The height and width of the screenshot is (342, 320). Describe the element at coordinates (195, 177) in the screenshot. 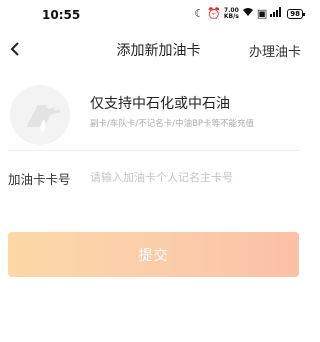

I see `card-number-input` at that location.